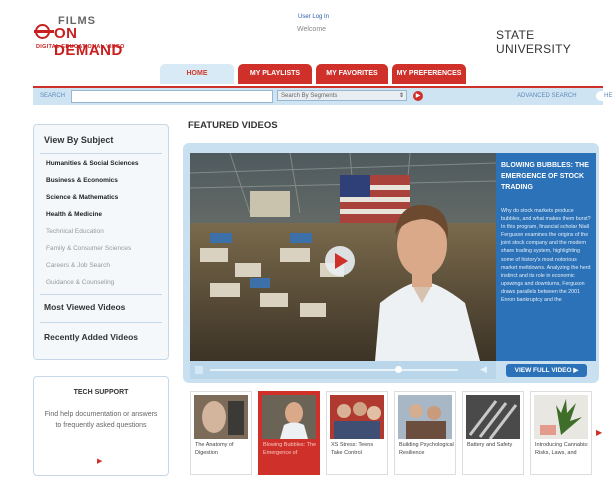  What do you see at coordinates (82, 180) in the screenshot?
I see `subject-business: Business & Economics` at bounding box center [82, 180].